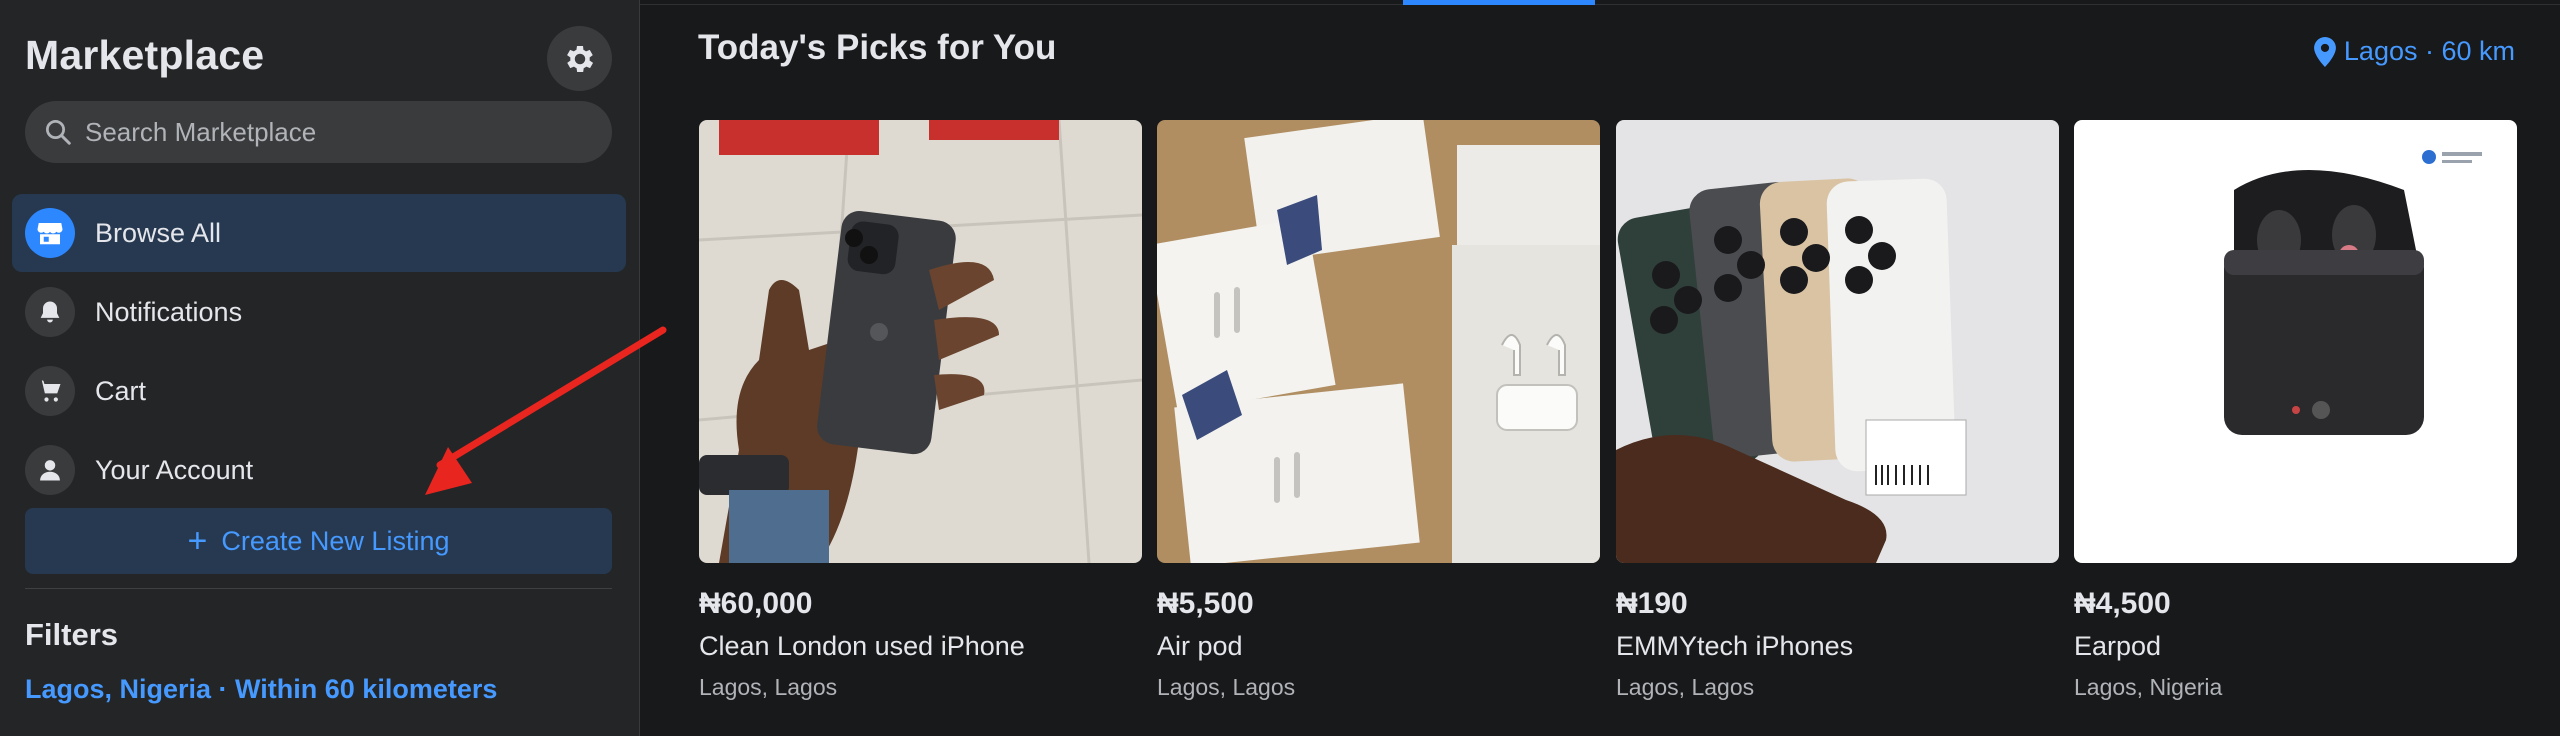 The height and width of the screenshot is (736, 2560). Describe the element at coordinates (174, 469) in the screenshot. I see `sidebar-item-label: Your Account` at that location.